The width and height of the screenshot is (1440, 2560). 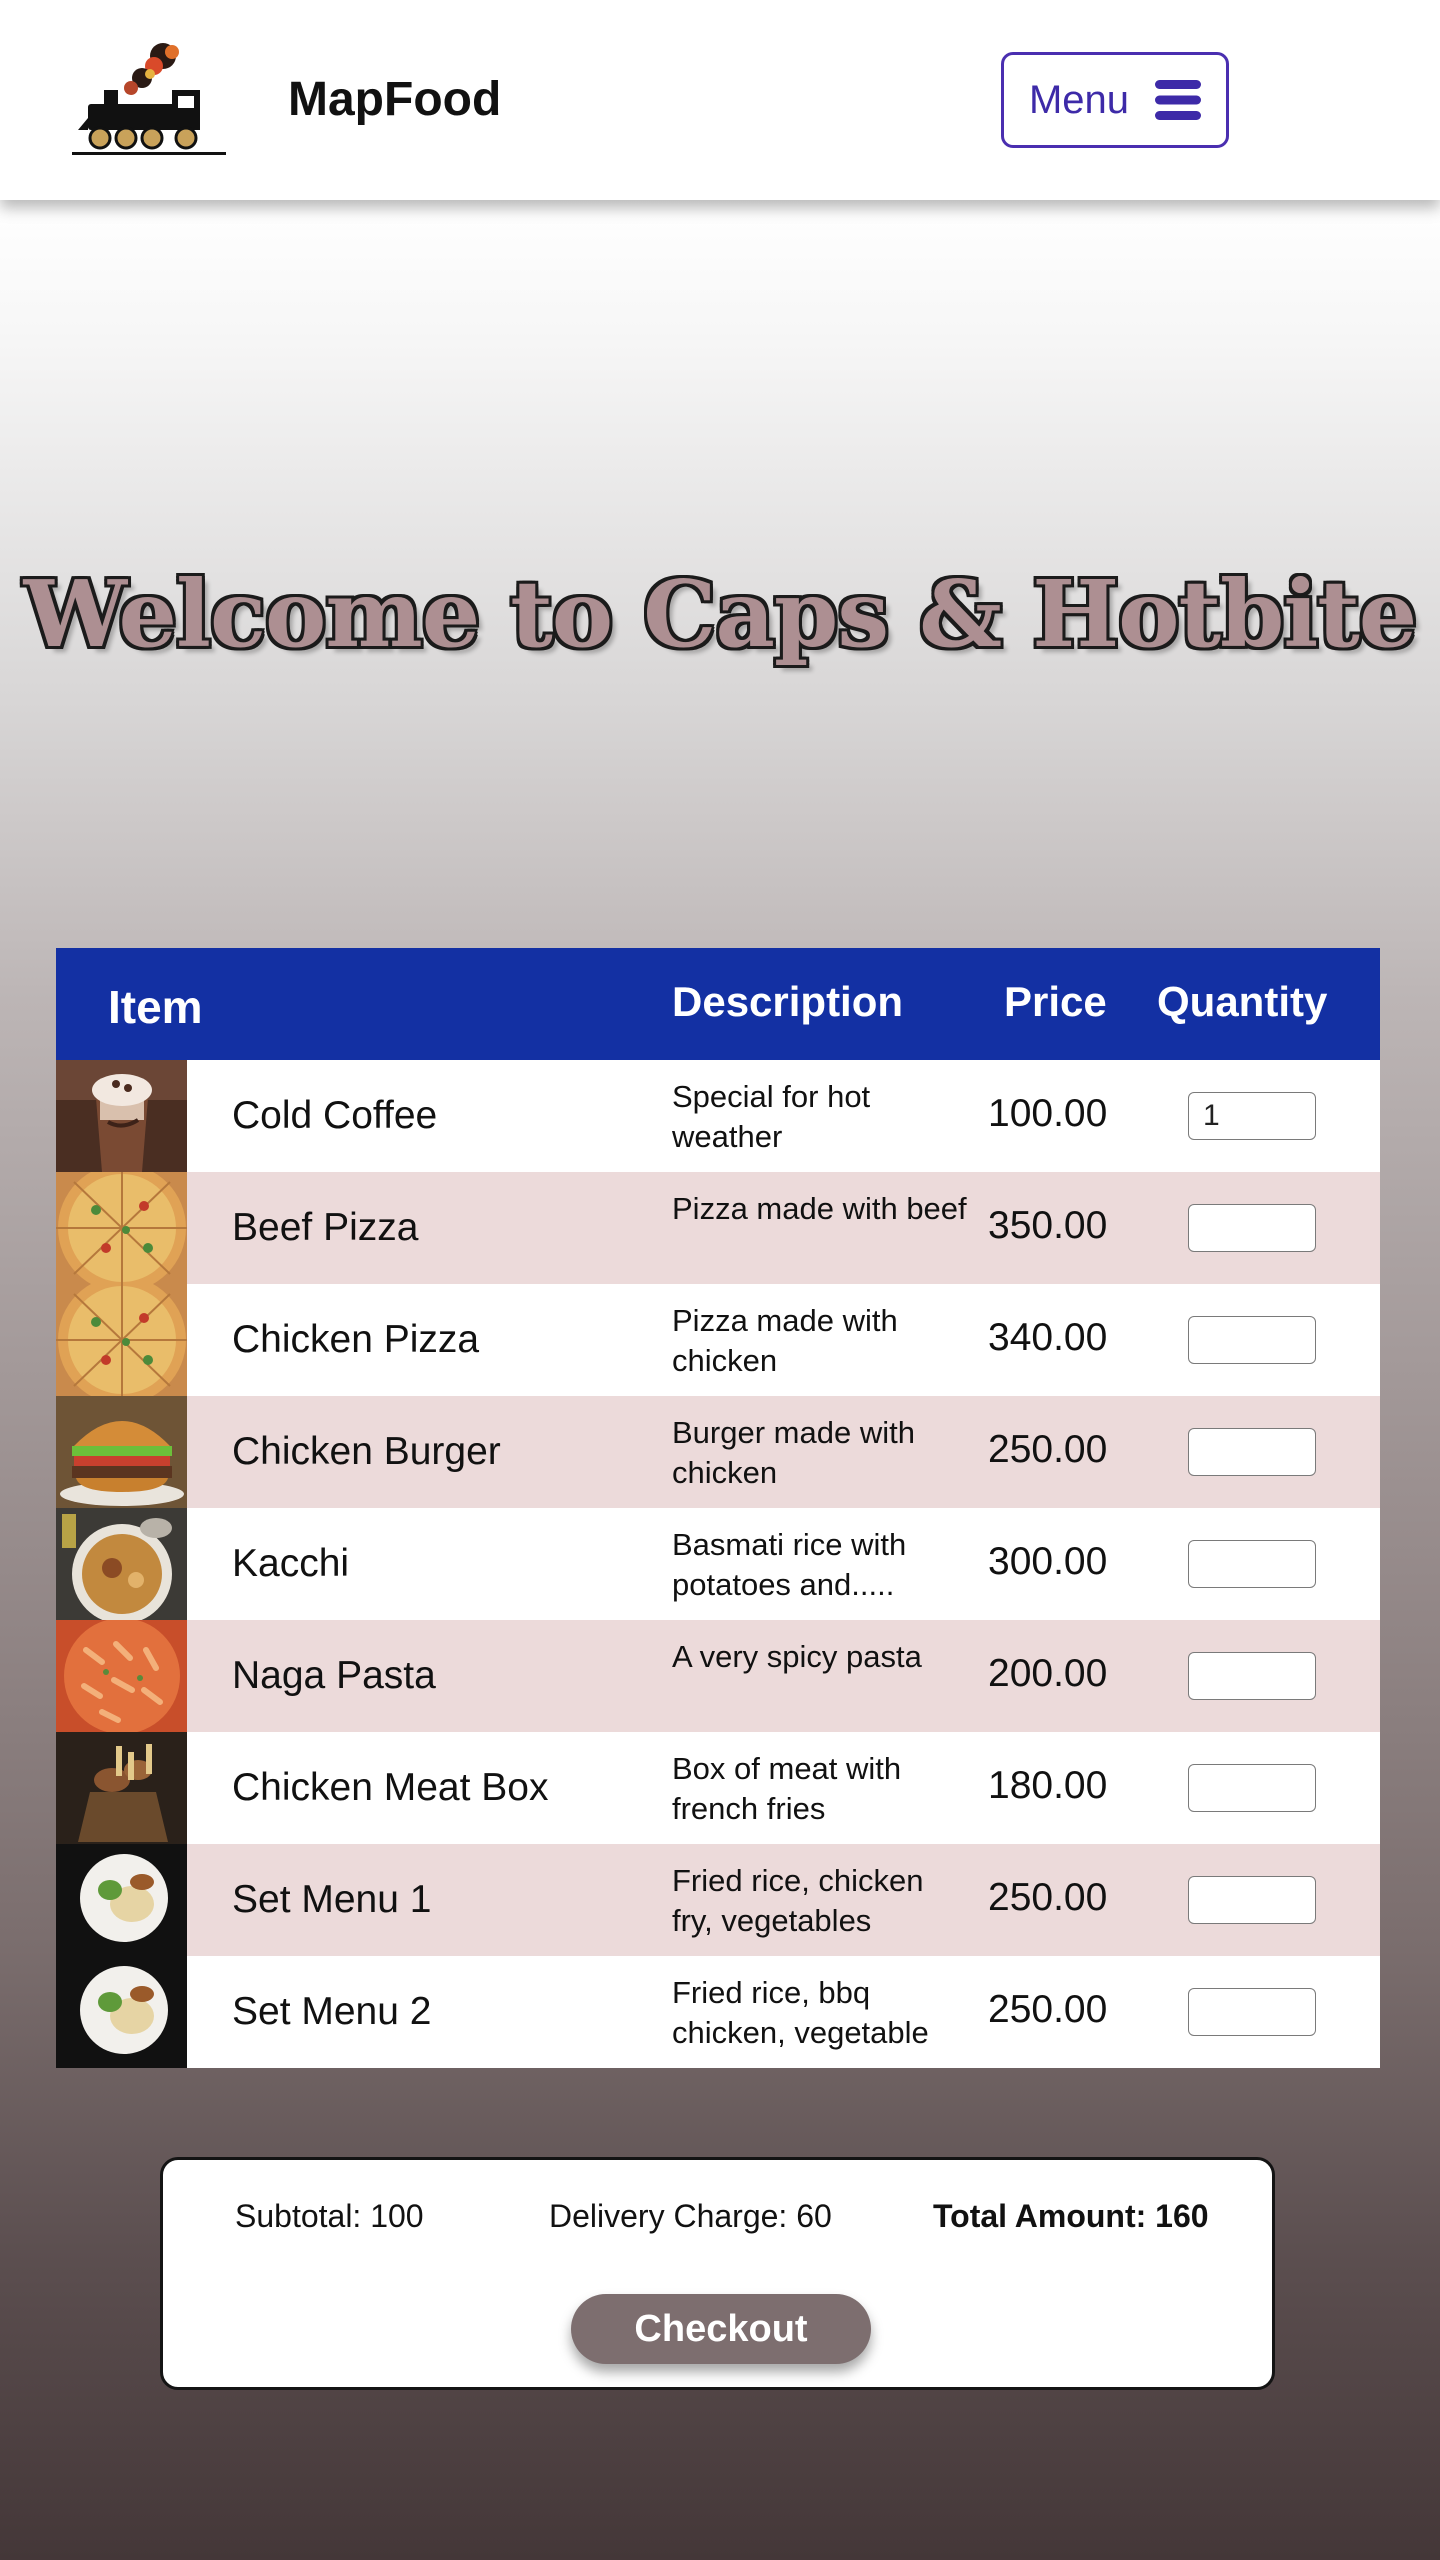 What do you see at coordinates (1178, 100) in the screenshot?
I see `hamburger-icon` at bounding box center [1178, 100].